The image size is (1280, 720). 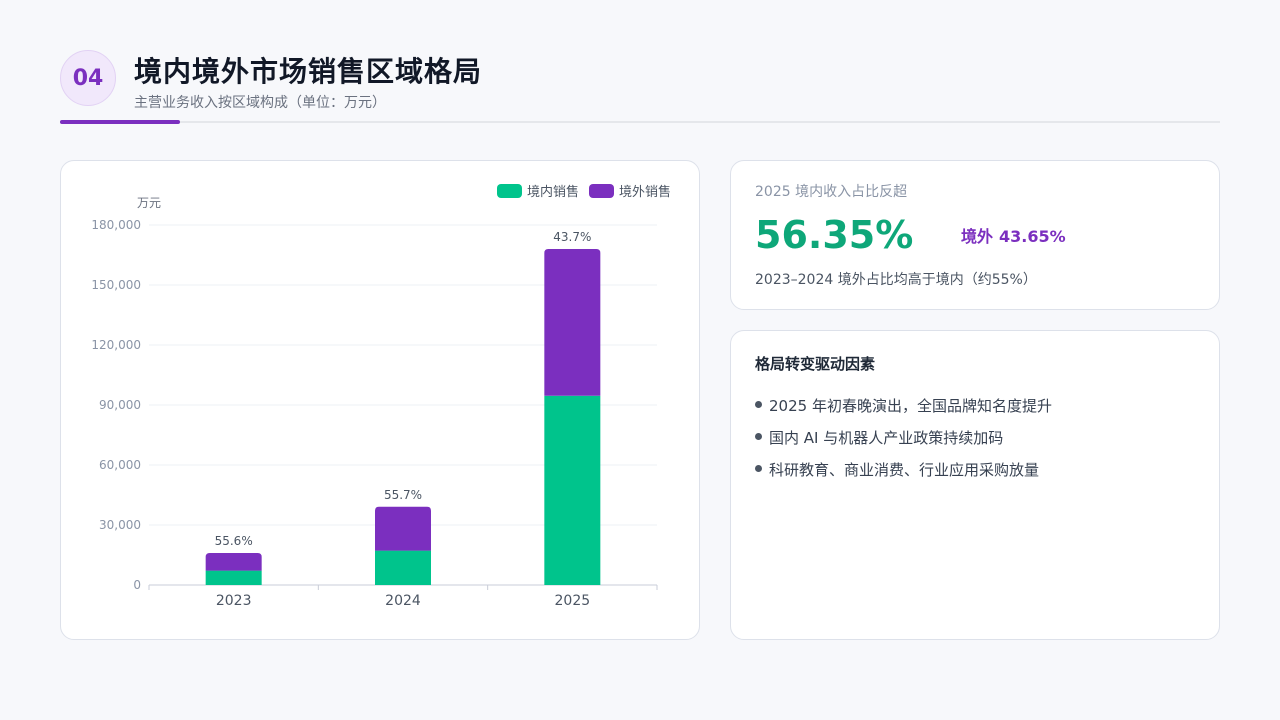 I want to click on stat-overseas-share: 境外 43.65%, so click(x=1013, y=235).